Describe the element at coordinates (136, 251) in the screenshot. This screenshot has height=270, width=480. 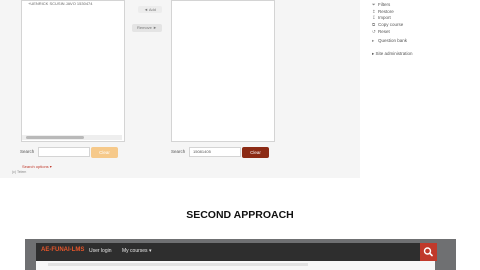
I see `nav-my-courses: My courses ▾` at that location.